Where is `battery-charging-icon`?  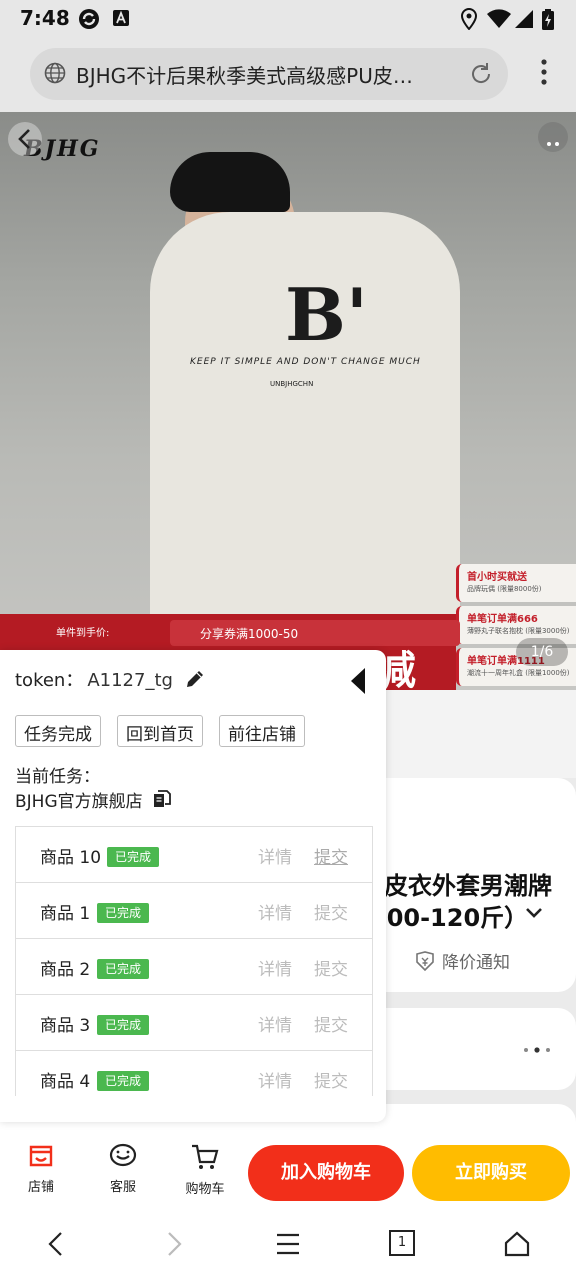
battery-charging-icon is located at coordinates (548, 19).